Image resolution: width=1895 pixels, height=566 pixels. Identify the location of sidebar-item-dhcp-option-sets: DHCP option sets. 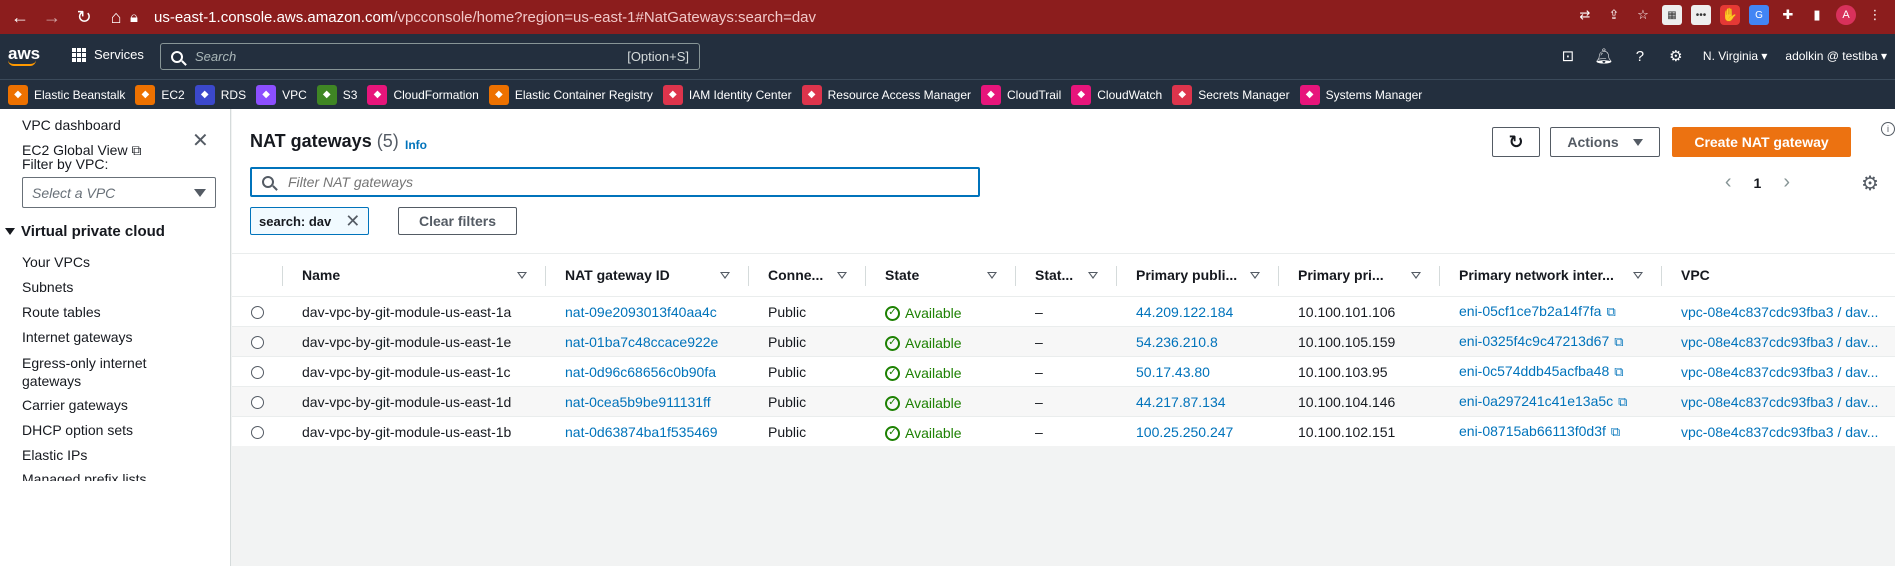
(77, 430).